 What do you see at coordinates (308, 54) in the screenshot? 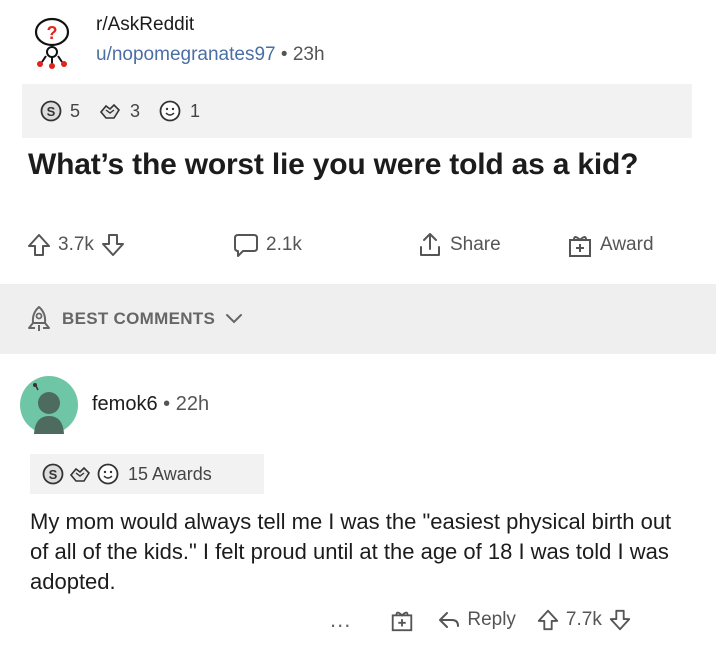
I see `post-time: 23h` at bounding box center [308, 54].